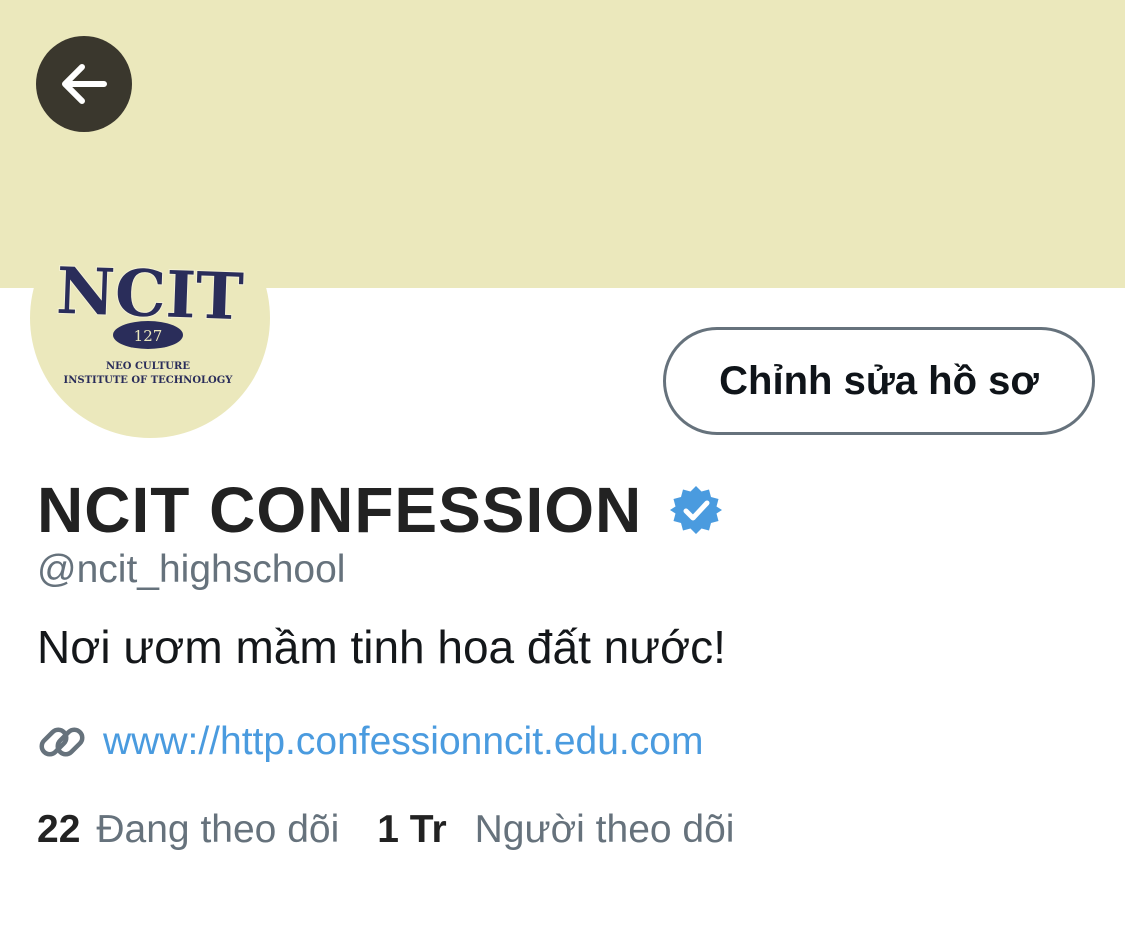 The width and height of the screenshot is (1125, 942). I want to click on followers-count: 1 Tr, so click(412, 829).